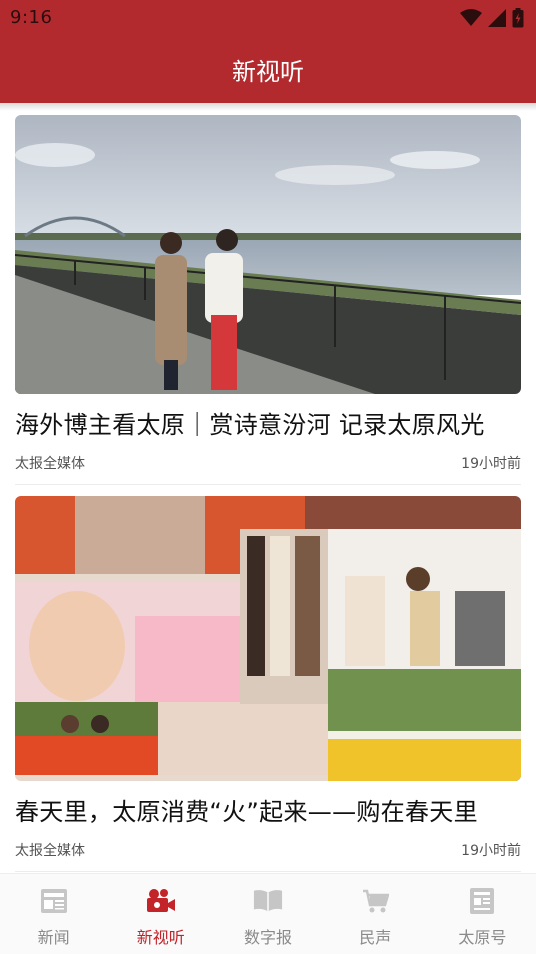 The image size is (536, 954). What do you see at coordinates (268, 937) in the screenshot?
I see `nav-label: 数字报` at bounding box center [268, 937].